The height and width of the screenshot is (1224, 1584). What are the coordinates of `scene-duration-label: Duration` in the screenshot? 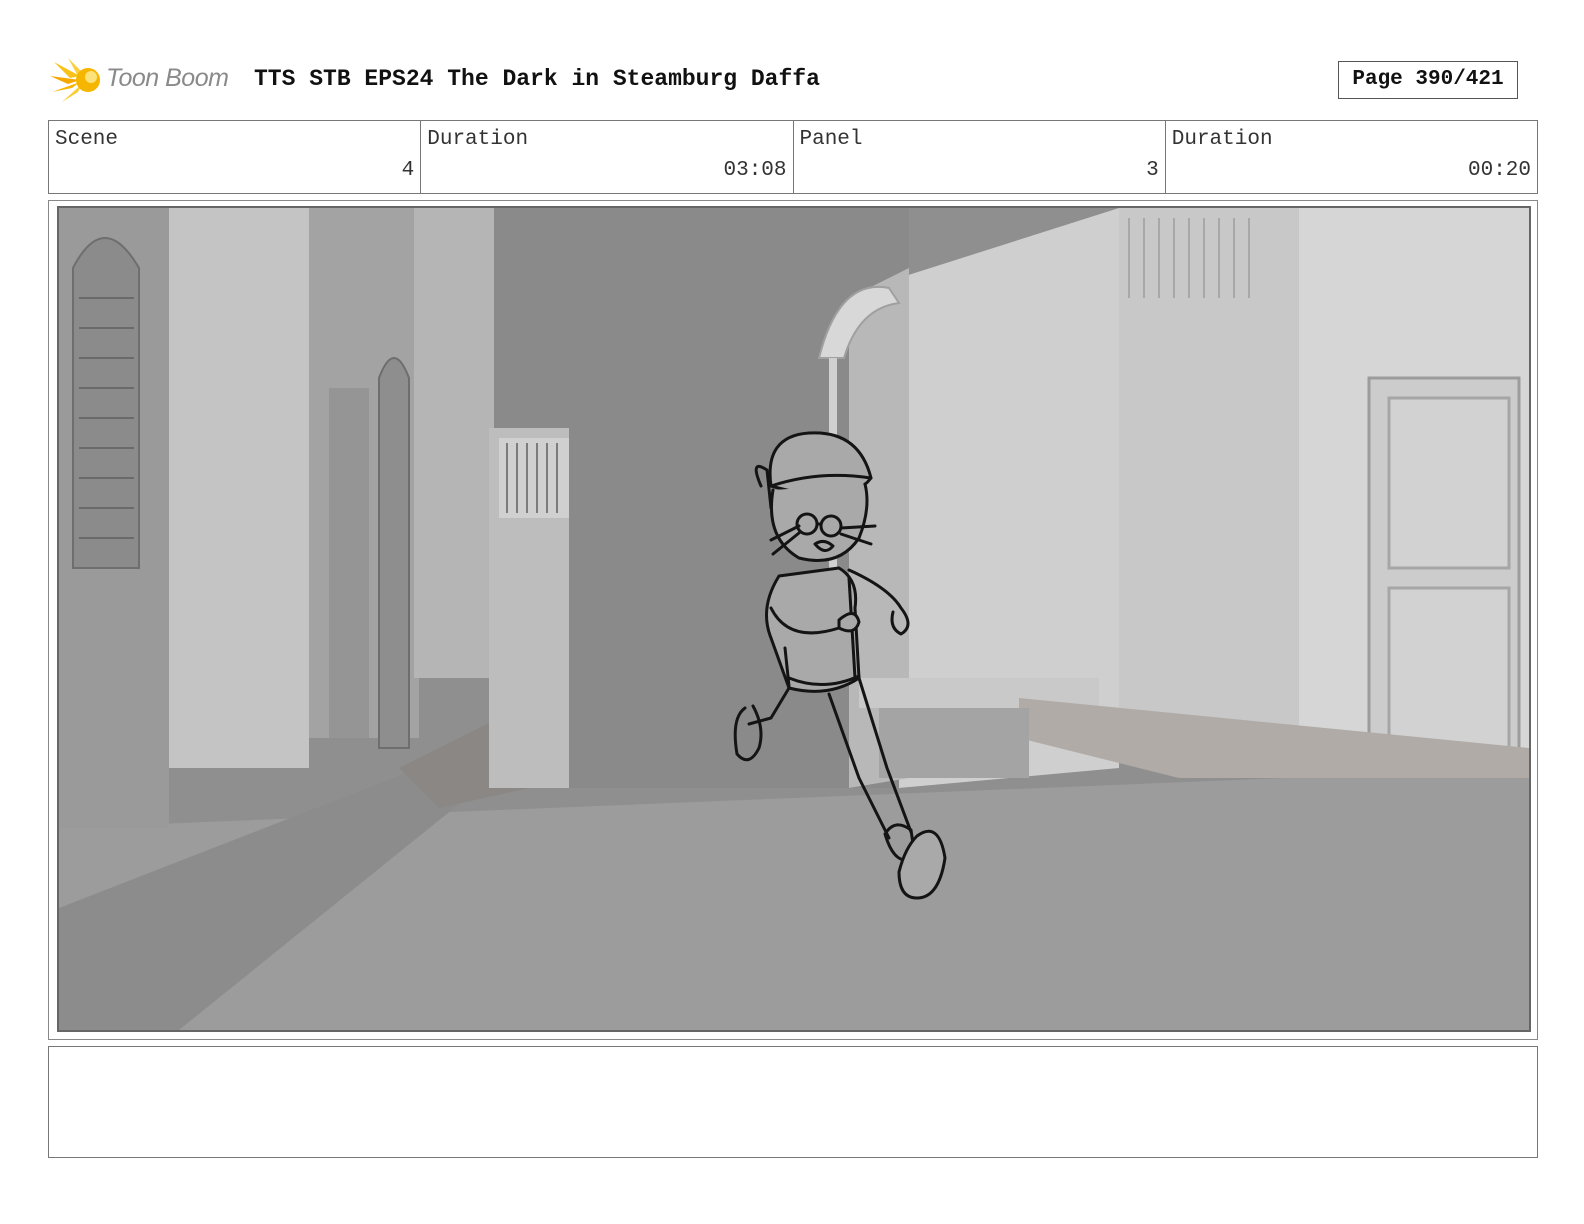 It's located at (478, 139).